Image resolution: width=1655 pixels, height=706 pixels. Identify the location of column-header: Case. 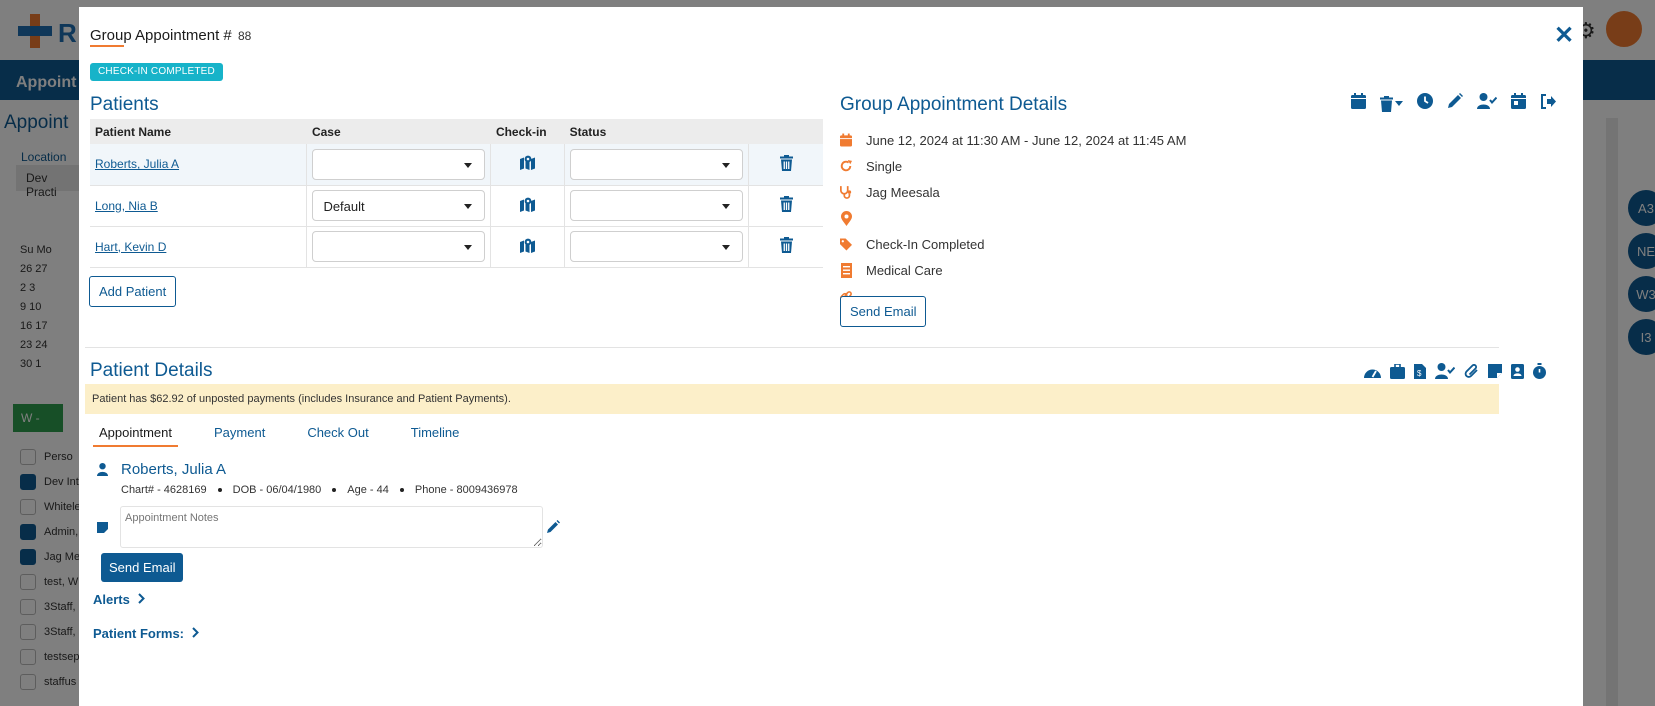
(398, 131).